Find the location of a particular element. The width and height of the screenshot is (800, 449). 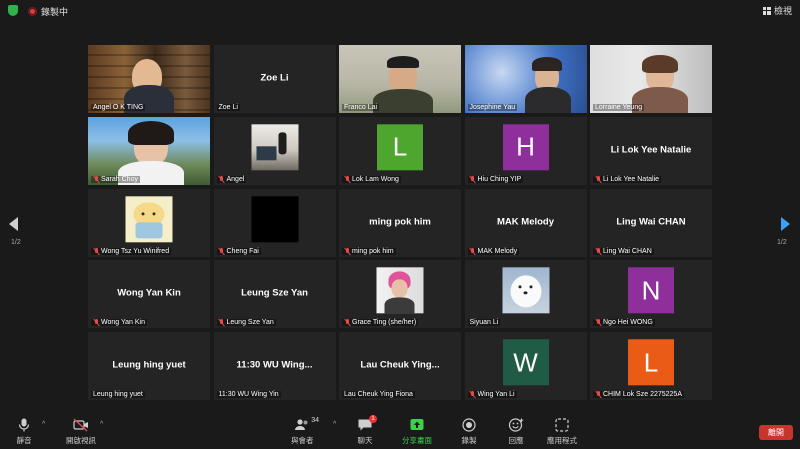

leave-meeting-button: 離開 is located at coordinates (776, 432).